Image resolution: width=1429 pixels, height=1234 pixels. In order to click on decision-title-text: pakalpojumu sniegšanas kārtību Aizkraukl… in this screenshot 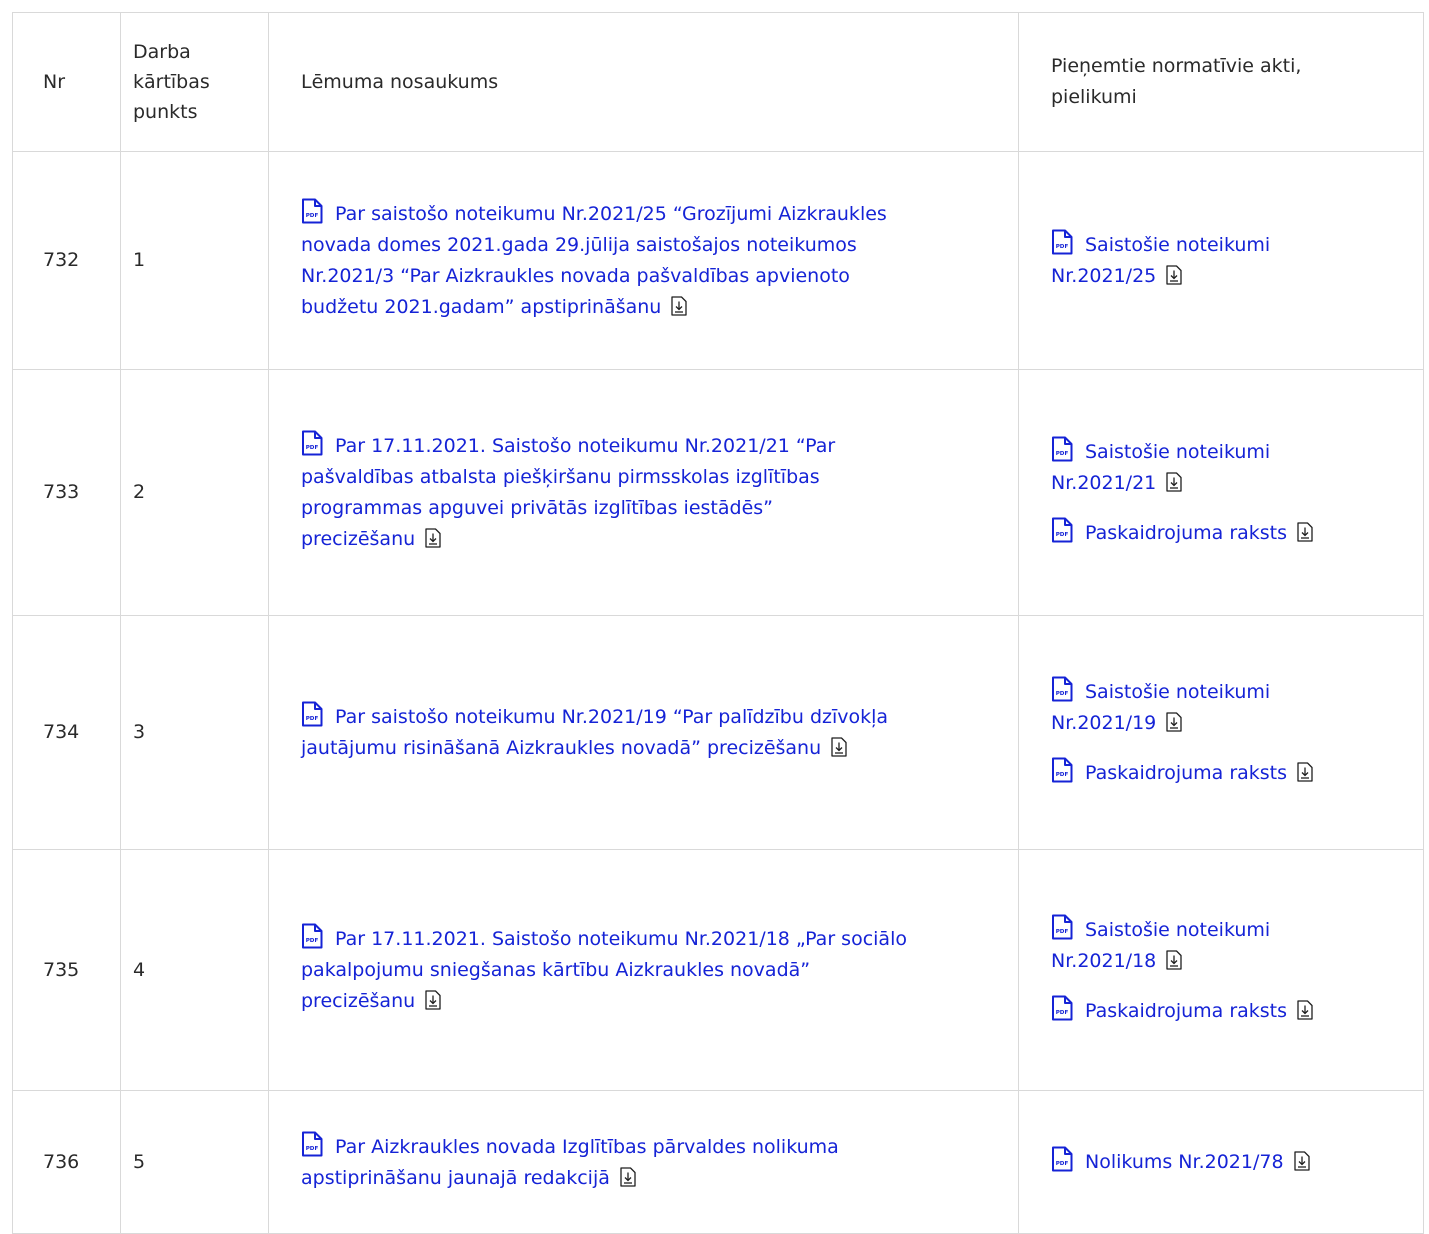, I will do `click(556, 970)`.